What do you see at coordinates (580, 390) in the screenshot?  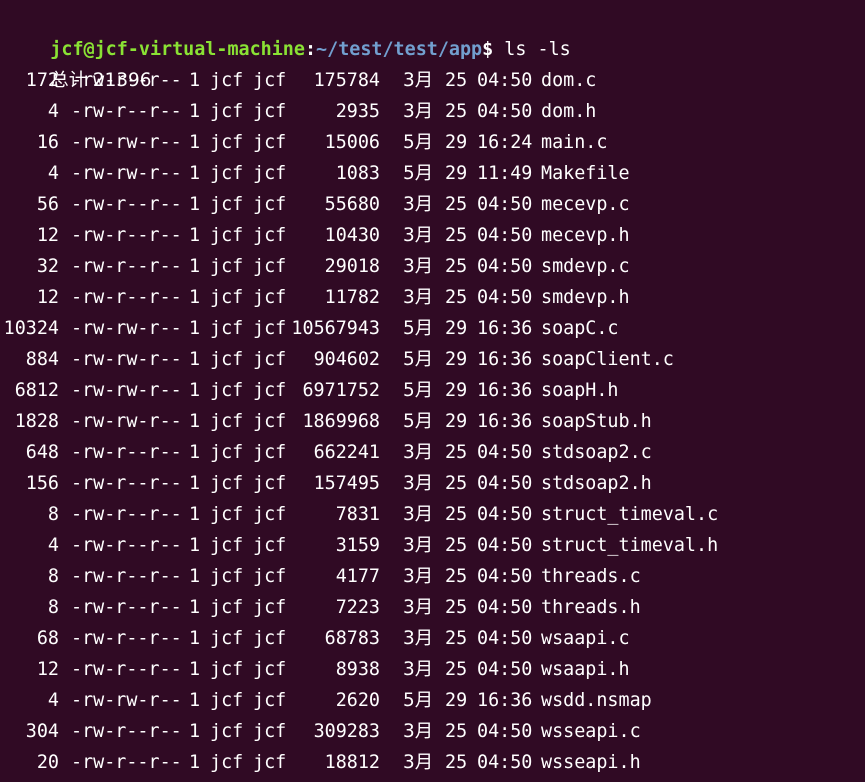 I see `file-name: soapH.h` at bounding box center [580, 390].